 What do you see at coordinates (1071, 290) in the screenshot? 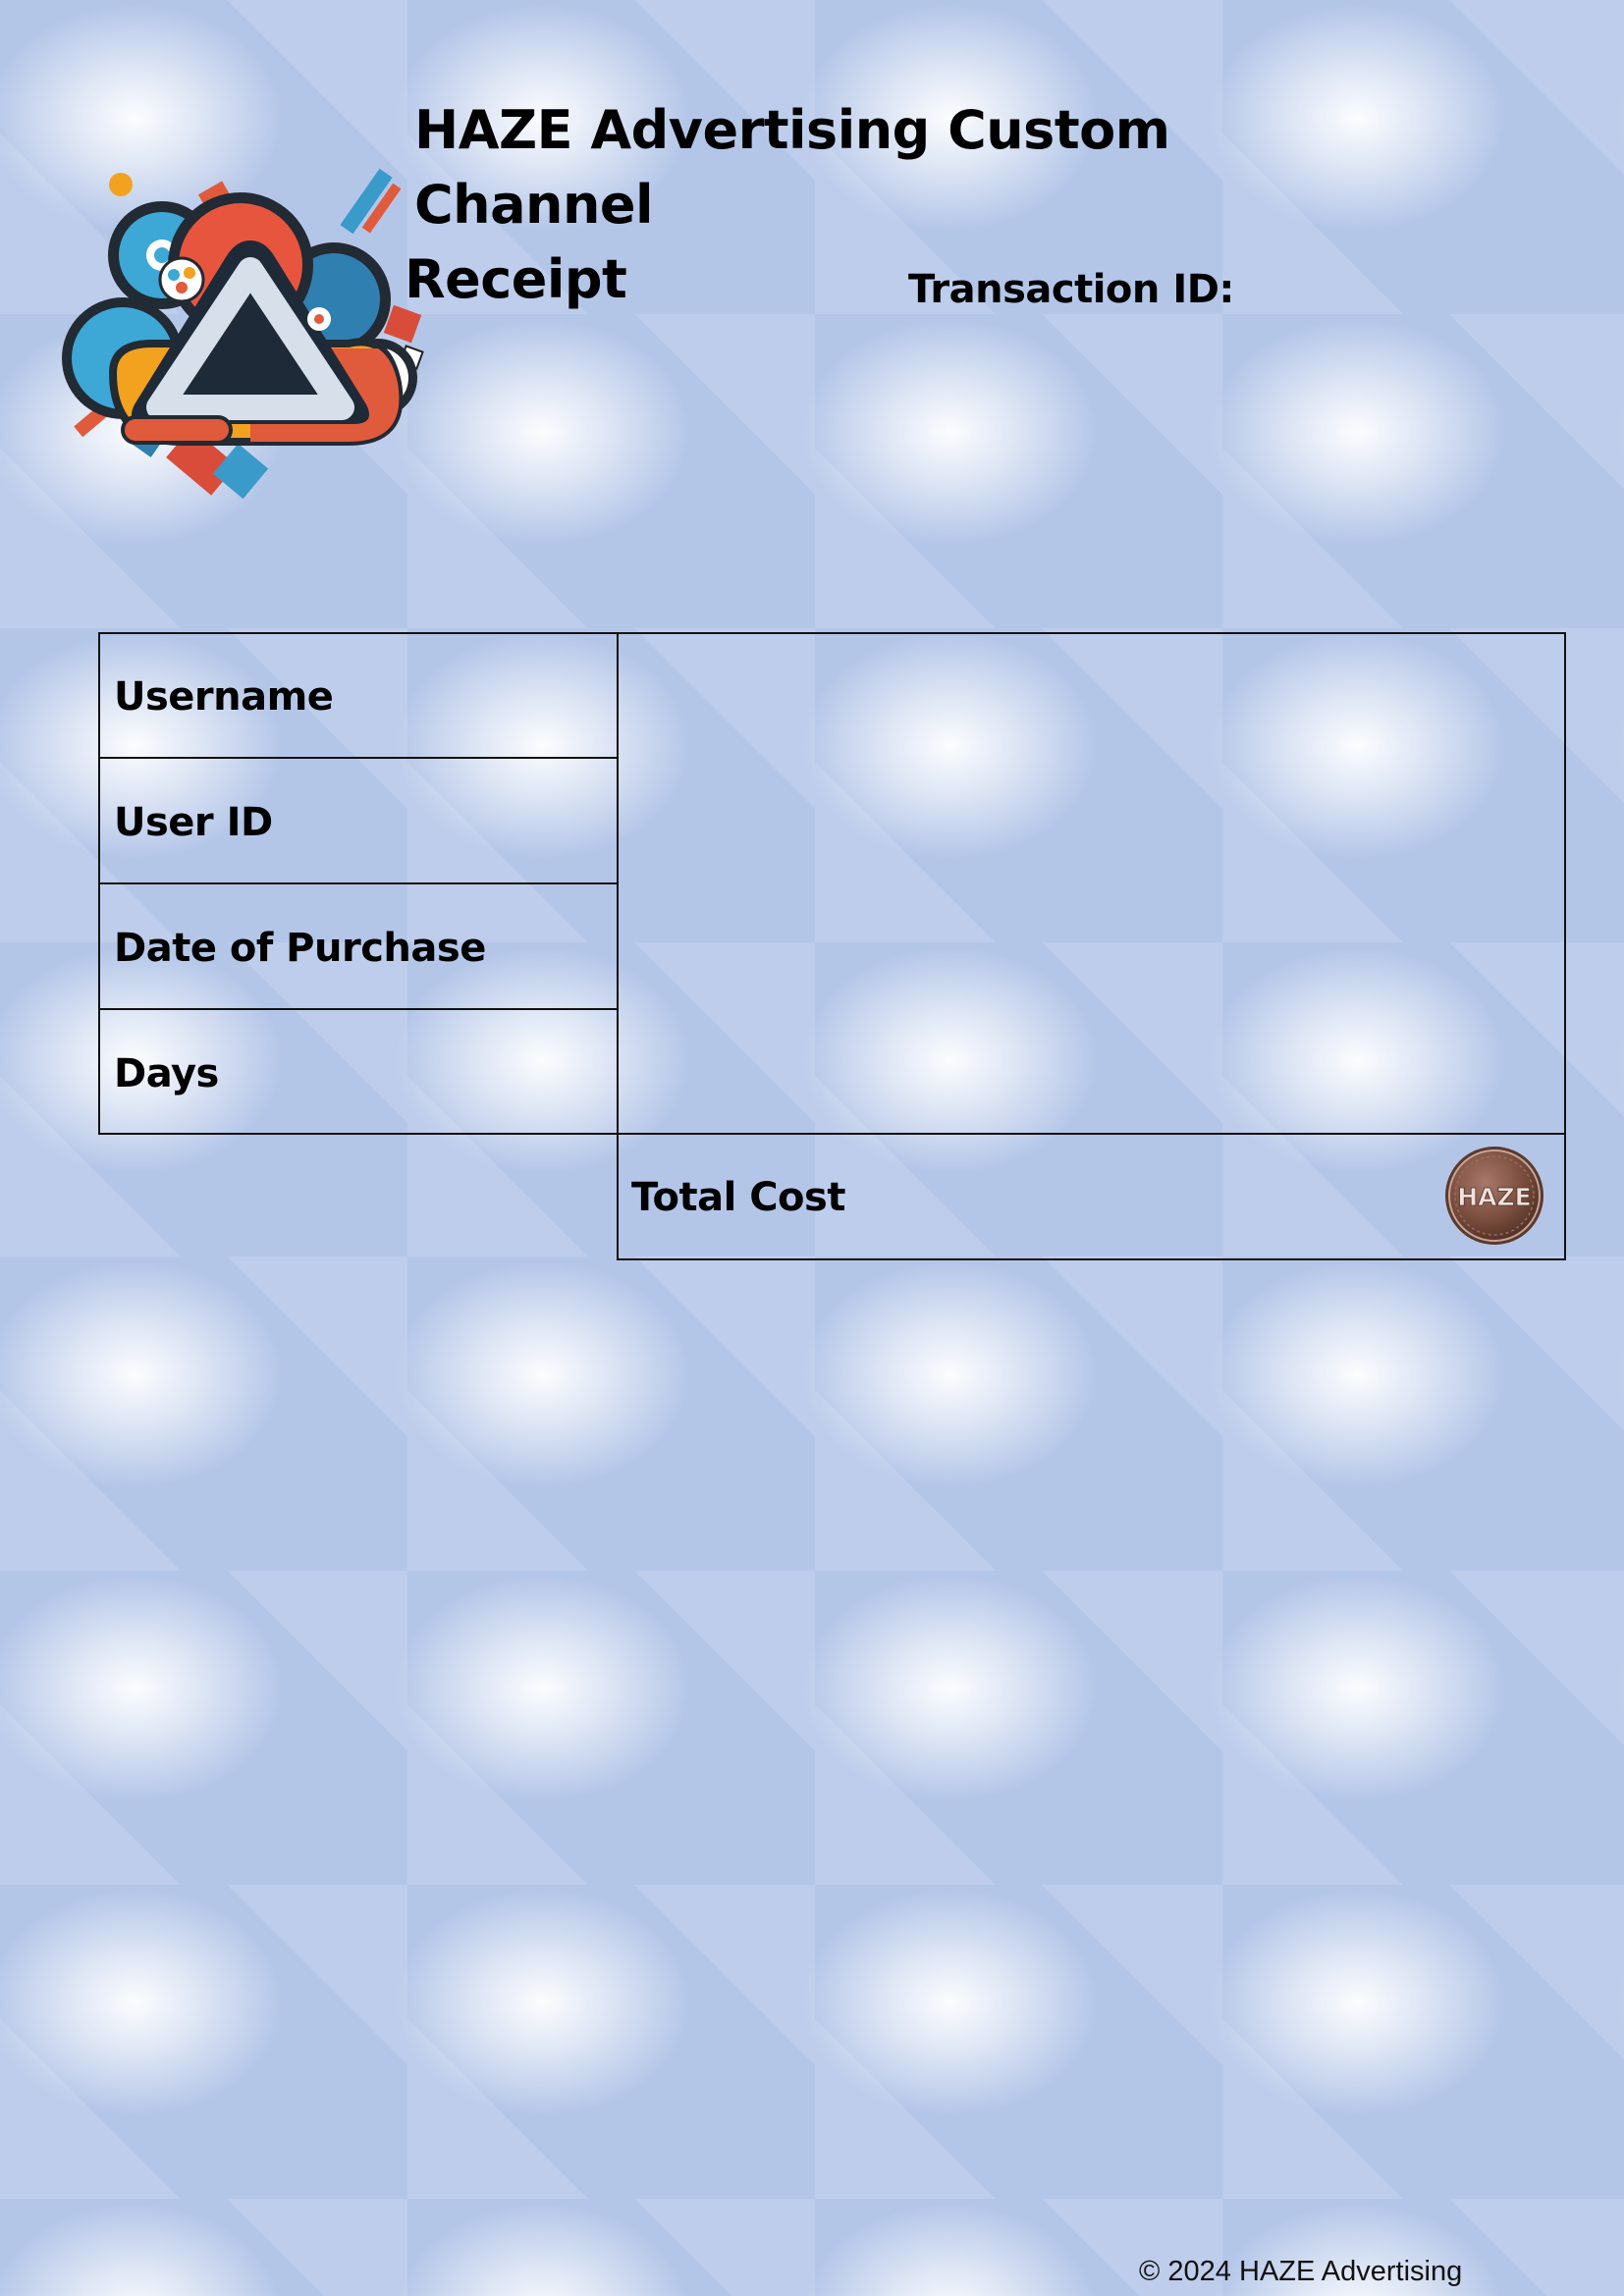
I see `transaction-id-label: Transaction ID:` at bounding box center [1071, 290].